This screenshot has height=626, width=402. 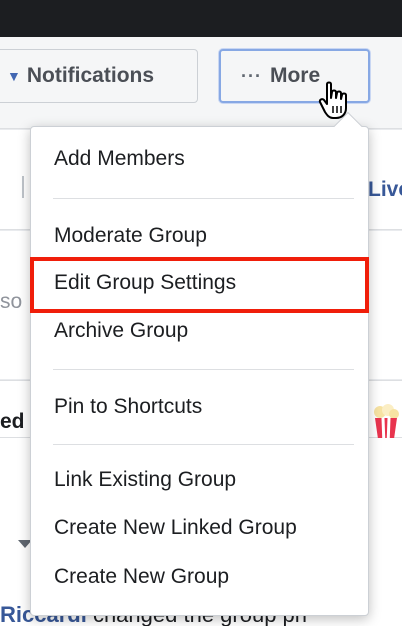 What do you see at coordinates (121, 331) in the screenshot?
I see `menu-item-archive-group: Archive Group` at bounding box center [121, 331].